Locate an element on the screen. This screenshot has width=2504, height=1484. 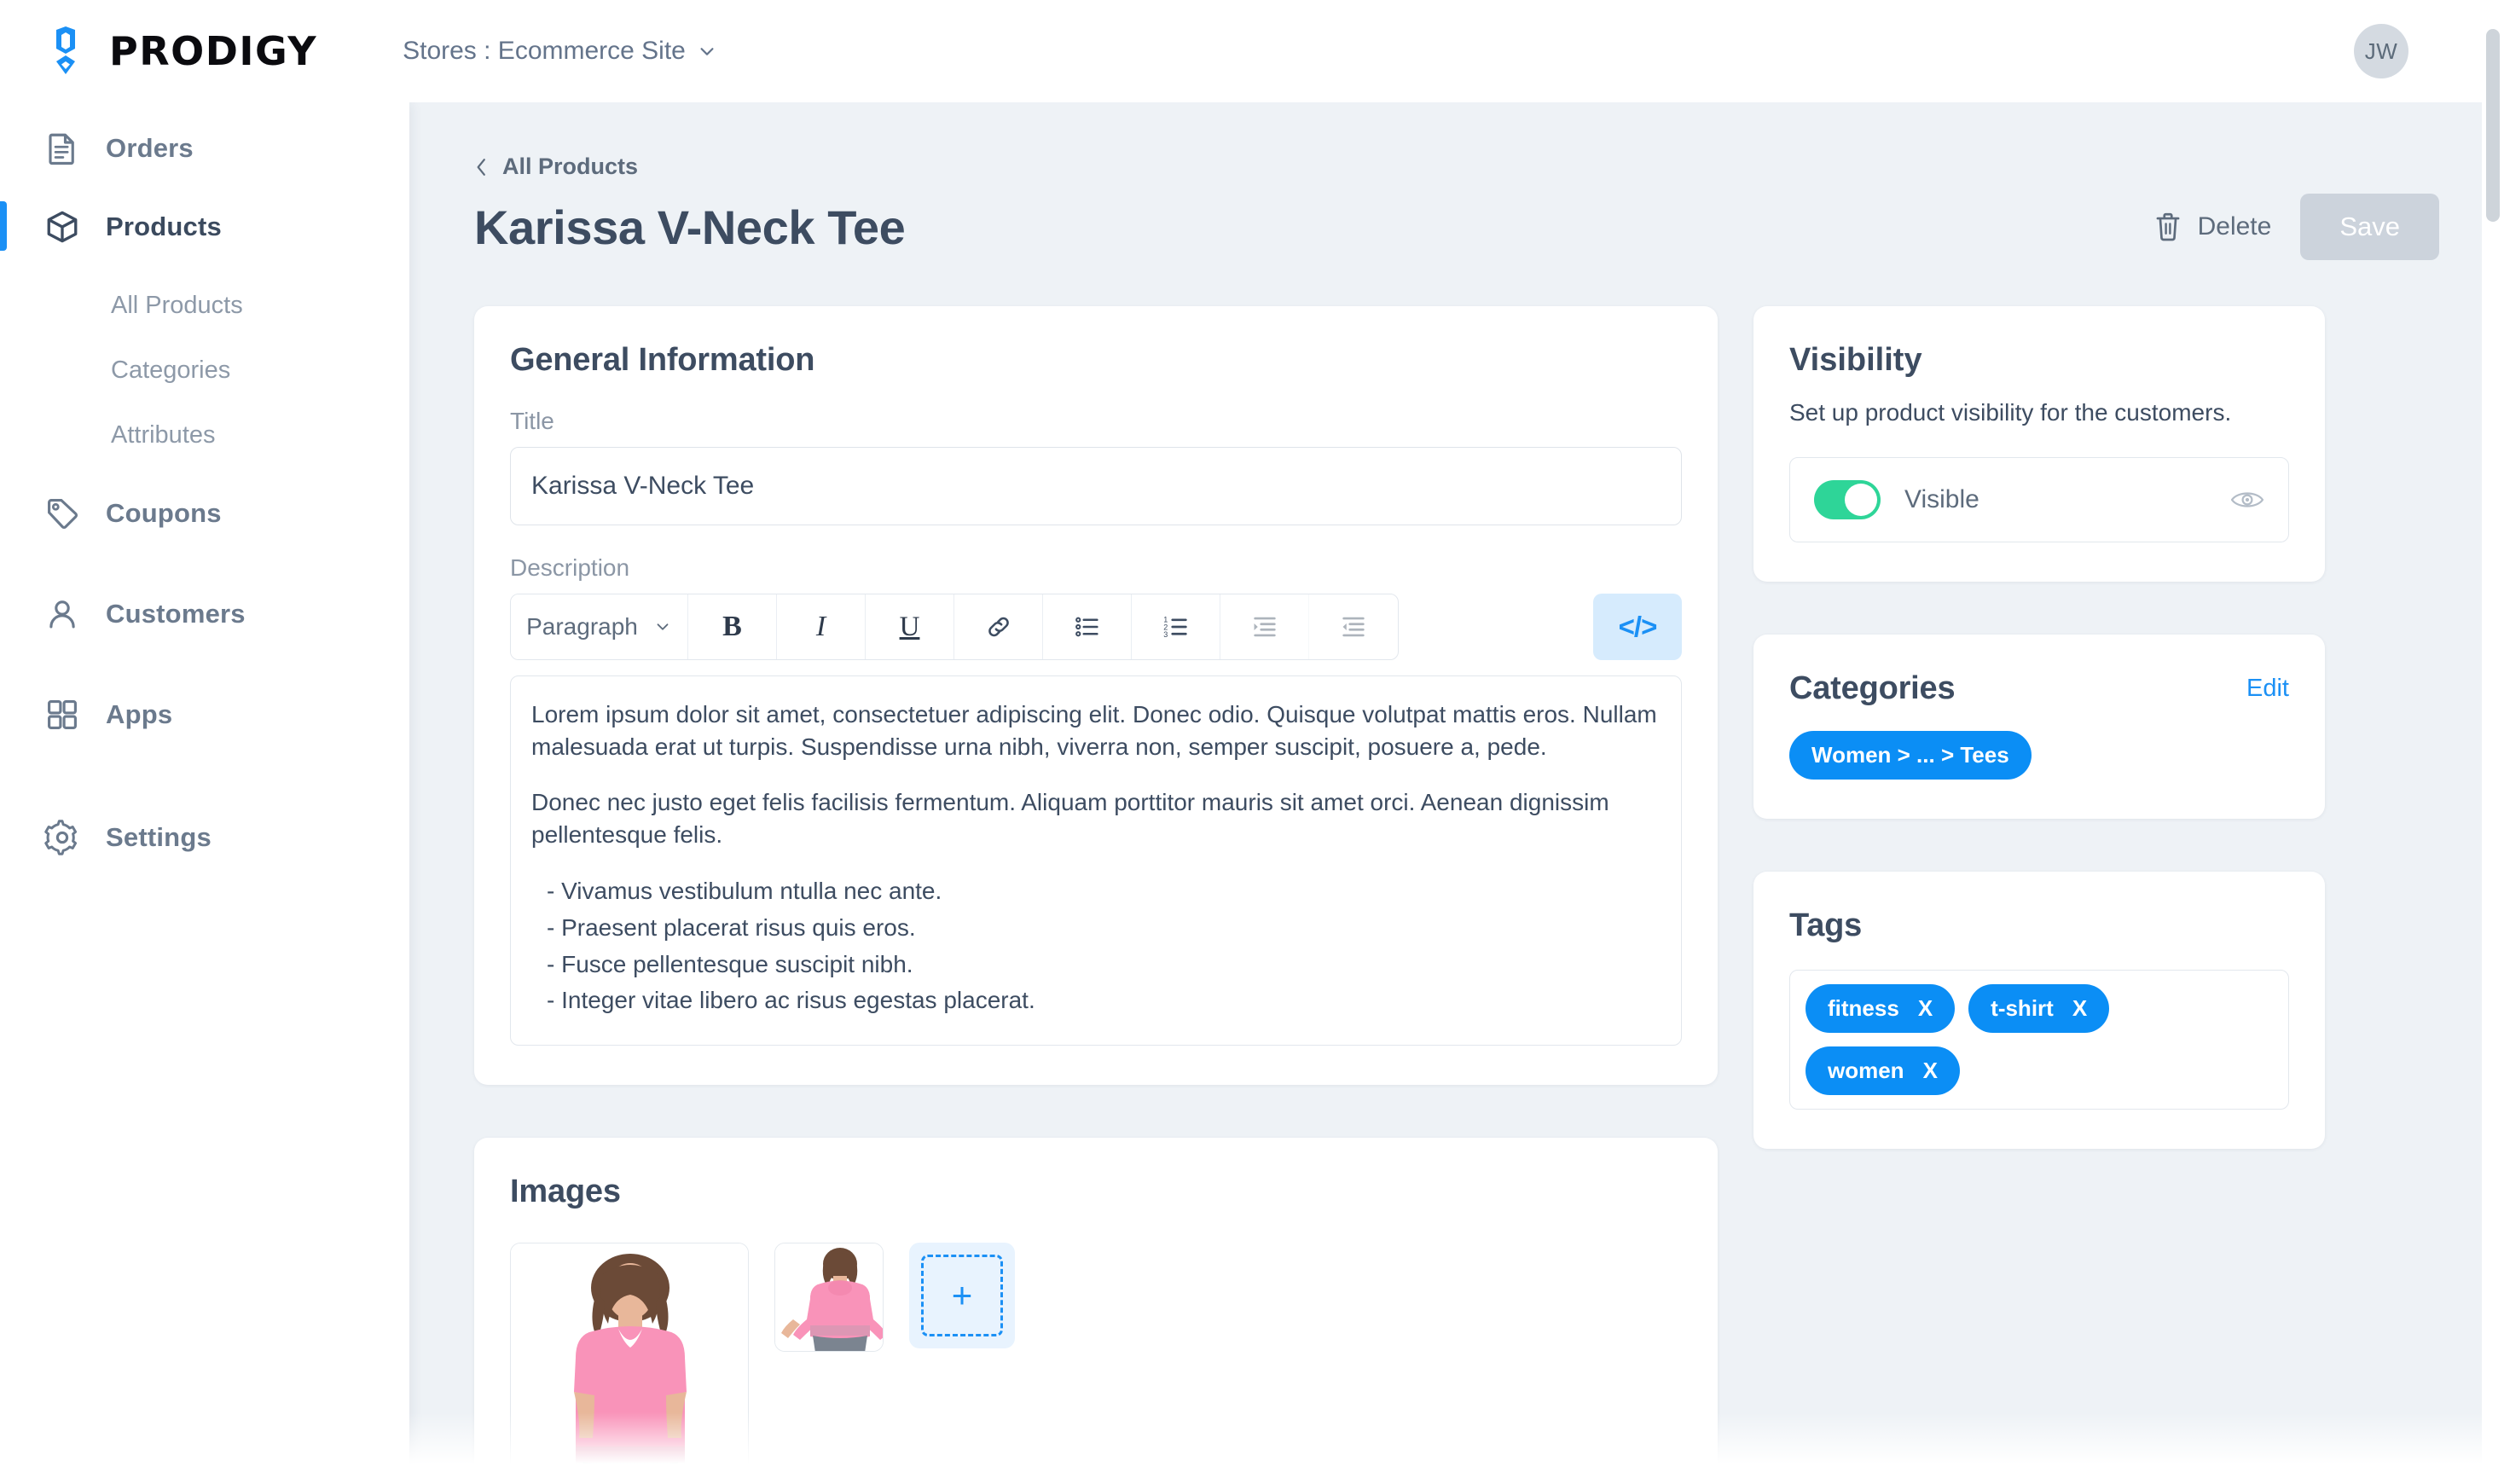
sidebar-subitem-label: Categories is located at coordinates (171, 370).